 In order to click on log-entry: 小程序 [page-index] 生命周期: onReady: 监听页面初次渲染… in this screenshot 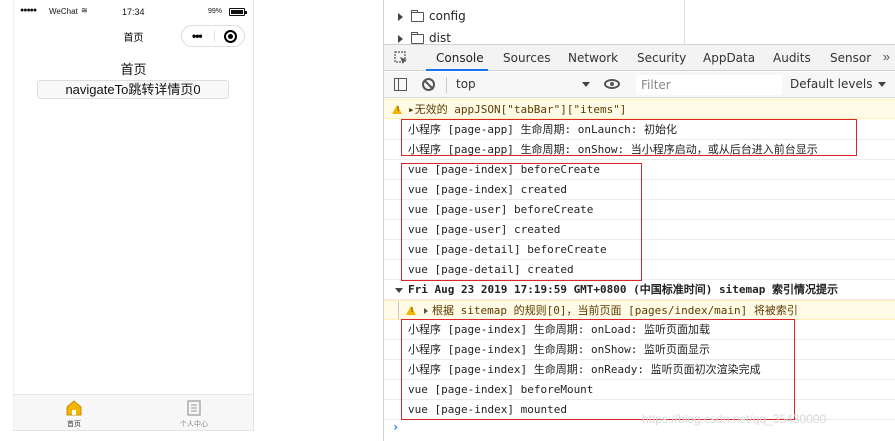, I will do `click(639, 370)`.